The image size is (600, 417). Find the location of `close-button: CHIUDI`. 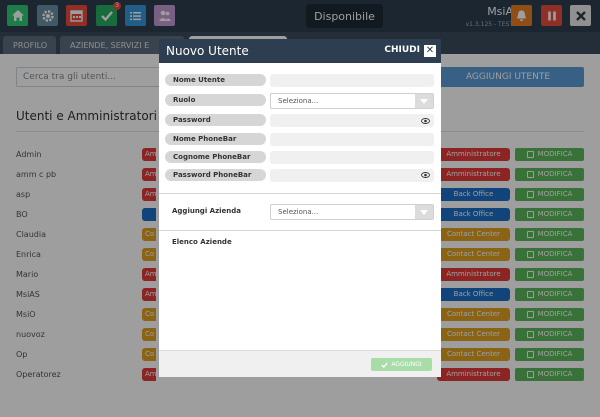

close-button: CHIUDI is located at coordinates (402, 50).